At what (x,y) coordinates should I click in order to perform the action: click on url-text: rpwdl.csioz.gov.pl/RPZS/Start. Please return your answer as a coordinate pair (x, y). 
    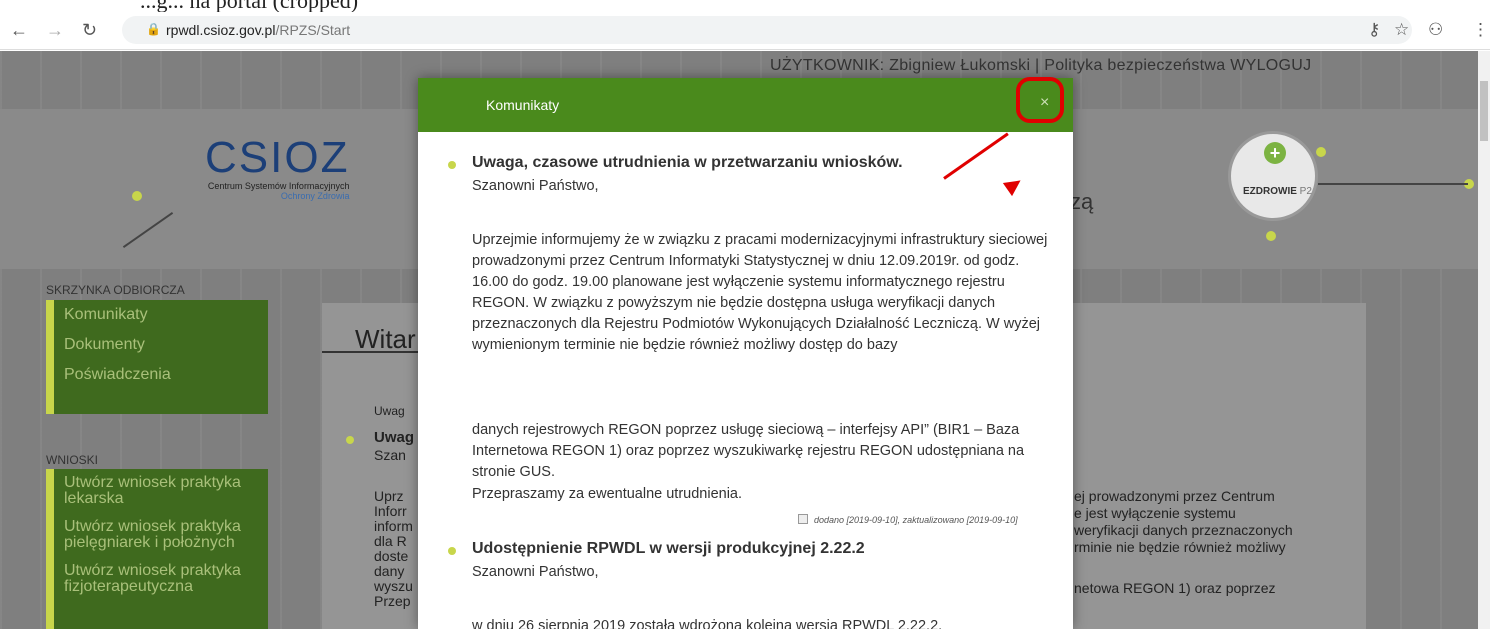
    Looking at the image, I should click on (258, 30).